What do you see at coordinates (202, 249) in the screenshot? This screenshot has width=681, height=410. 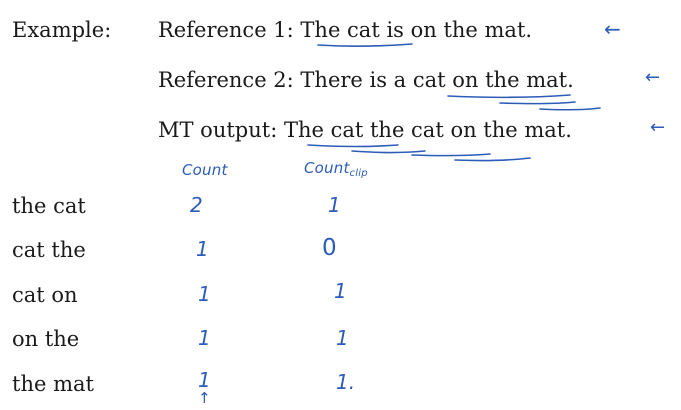 I see `row-2-count: 1` at bounding box center [202, 249].